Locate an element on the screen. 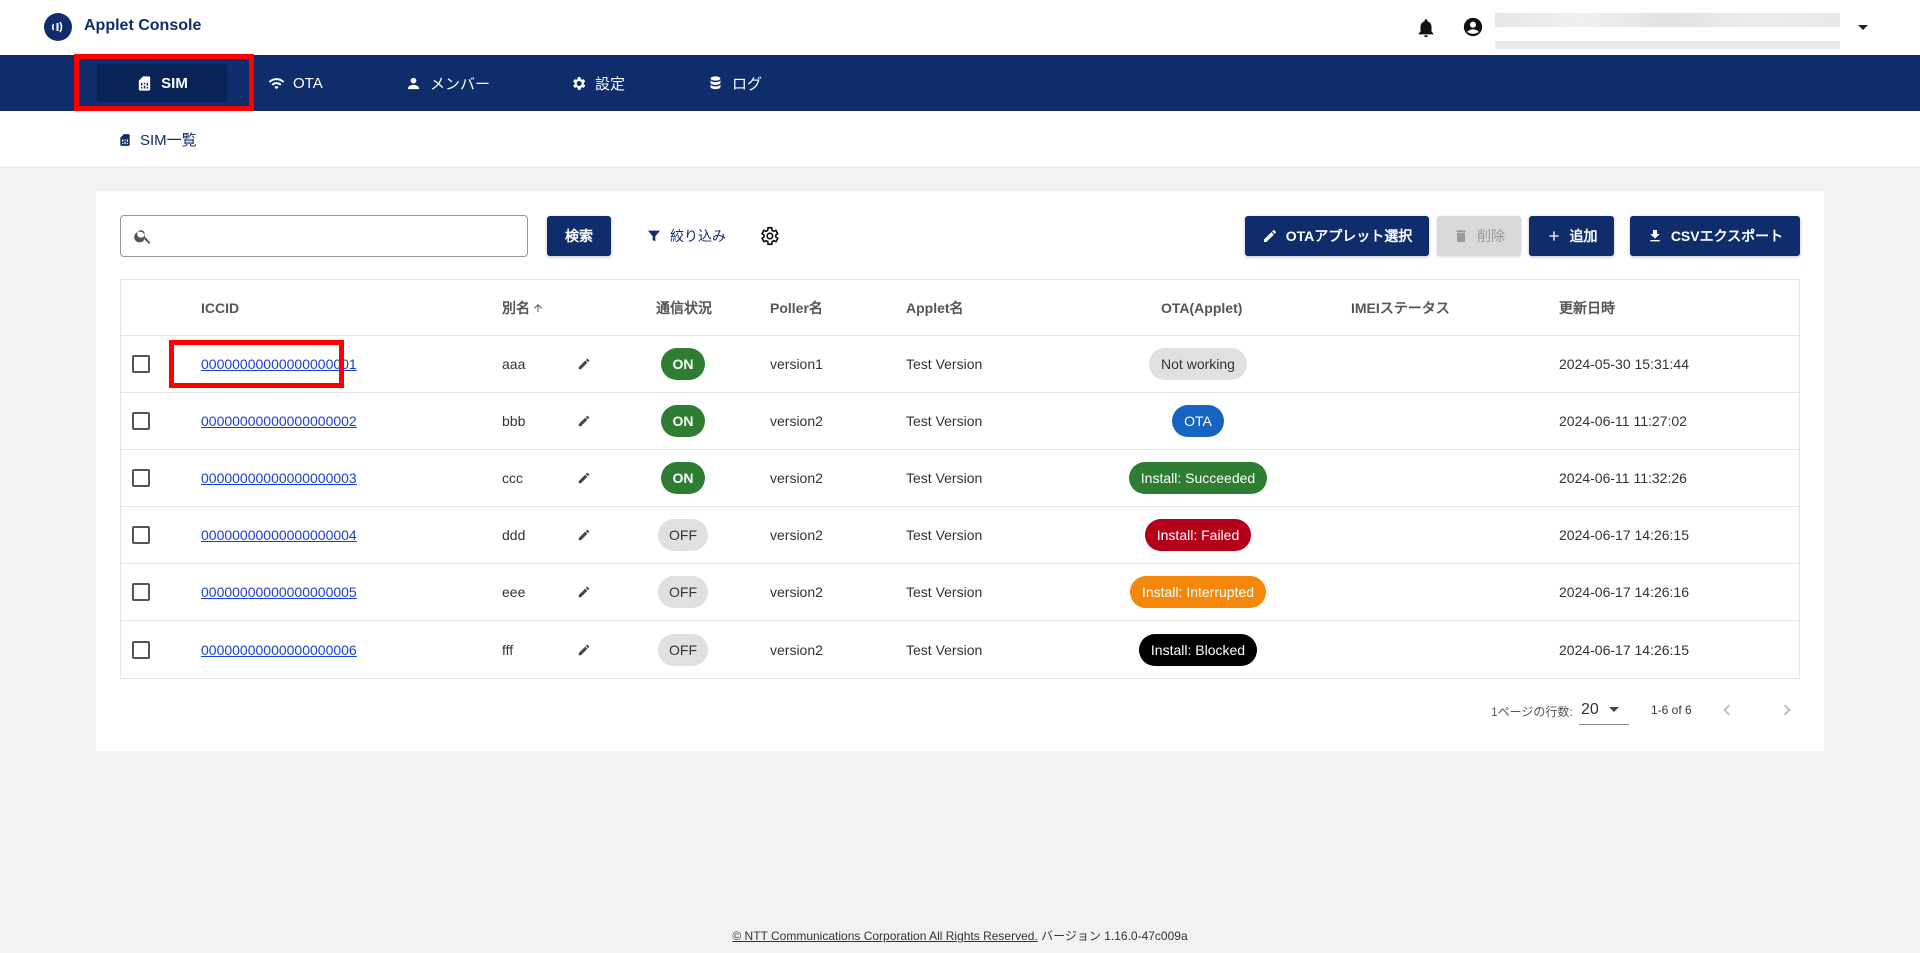 The height and width of the screenshot is (953, 1920). search-input is located at coordinates (341, 236).